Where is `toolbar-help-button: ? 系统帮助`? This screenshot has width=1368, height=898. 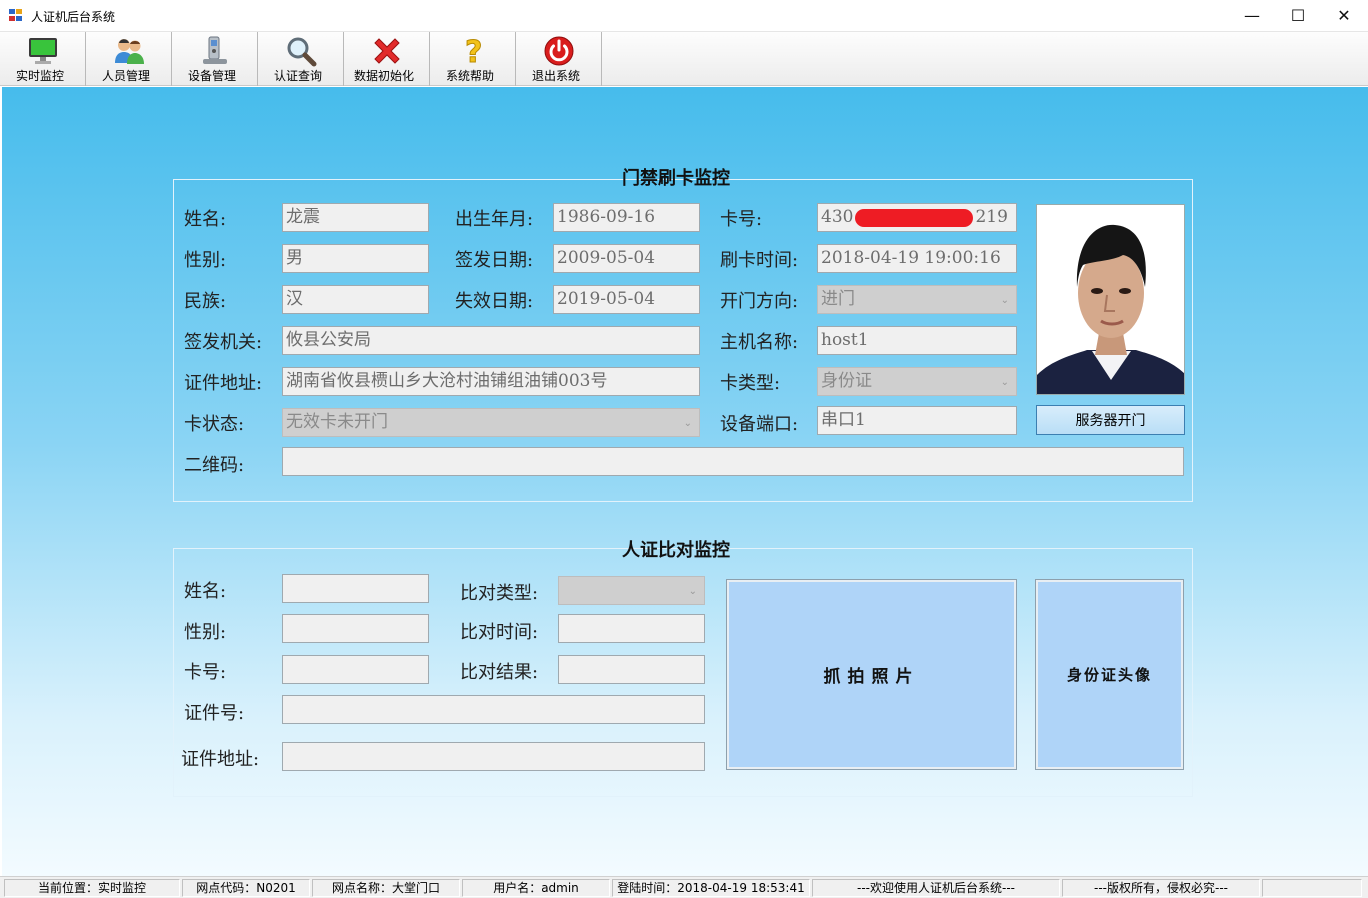
toolbar-help-button: ? 系统帮助 is located at coordinates (473, 59).